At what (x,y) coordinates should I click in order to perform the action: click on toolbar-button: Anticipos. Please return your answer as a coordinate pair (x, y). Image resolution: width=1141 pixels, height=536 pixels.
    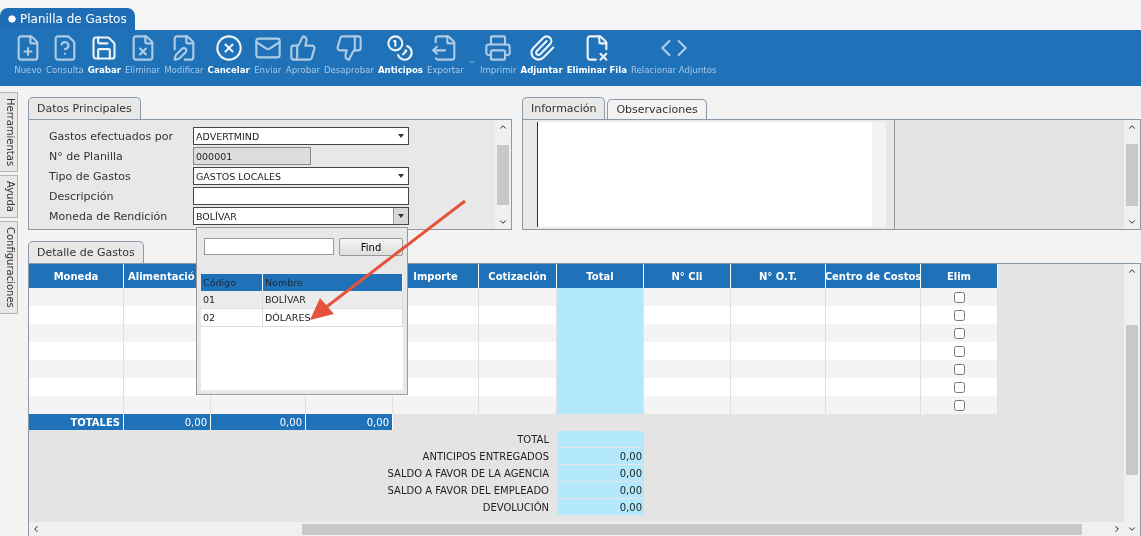
    Looking at the image, I should click on (400, 54).